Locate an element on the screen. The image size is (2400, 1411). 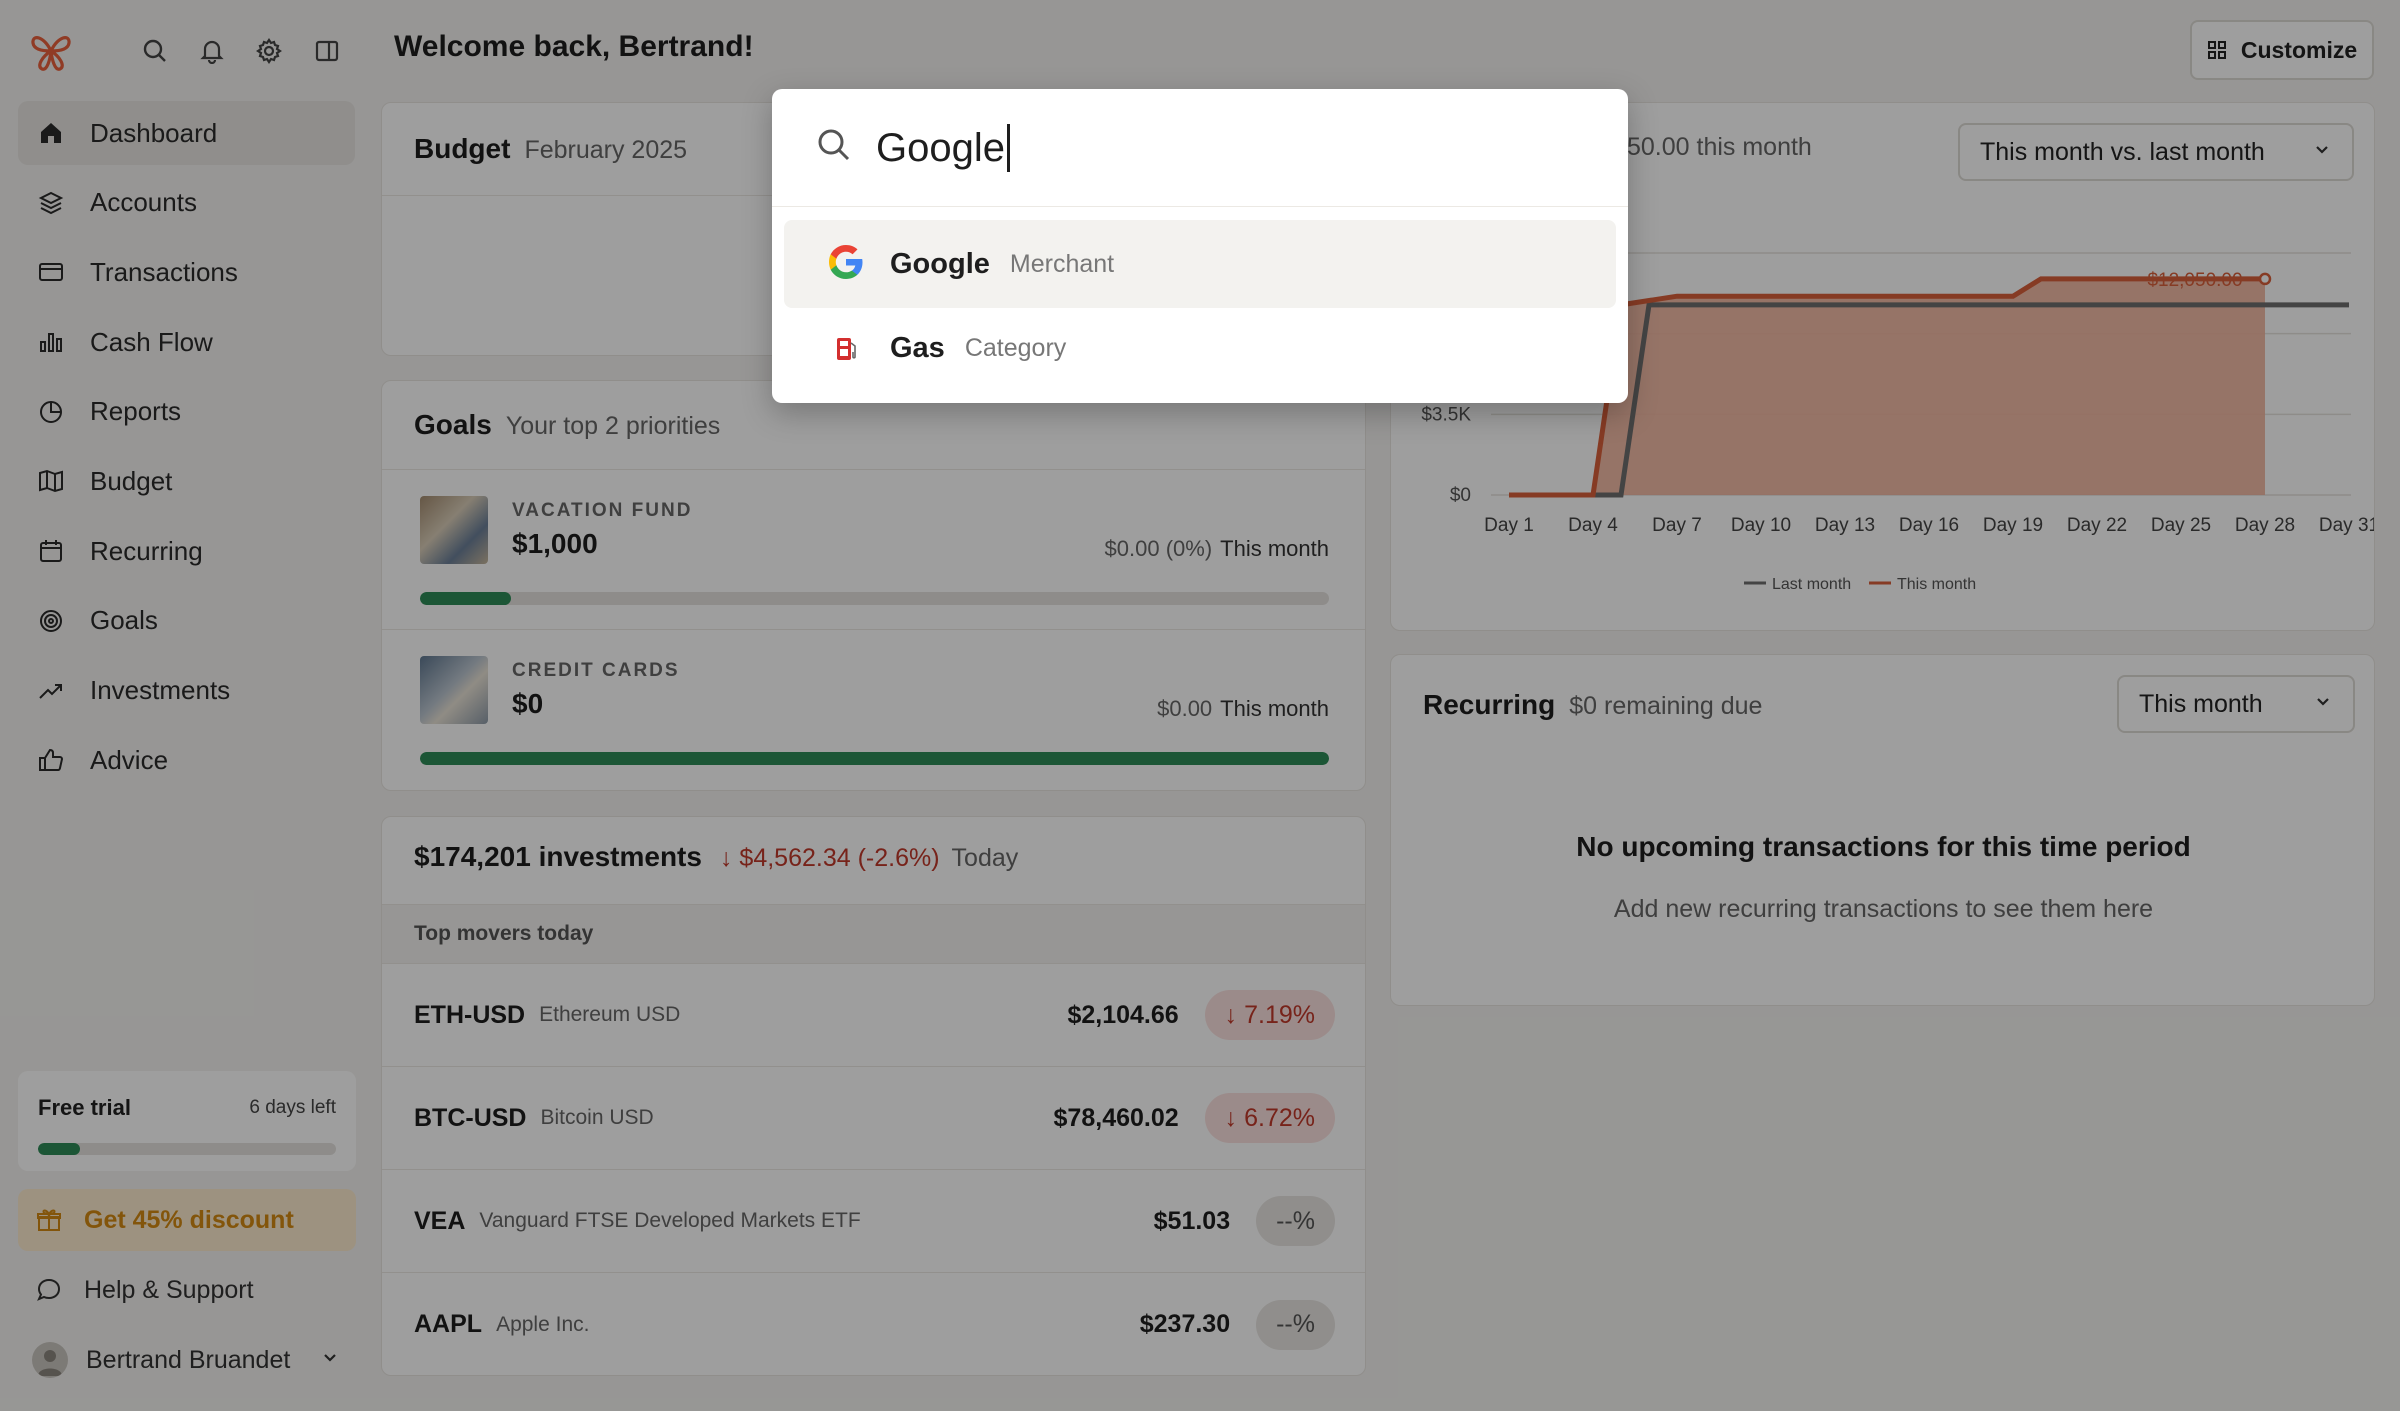
result-name: Google is located at coordinates (940, 263).